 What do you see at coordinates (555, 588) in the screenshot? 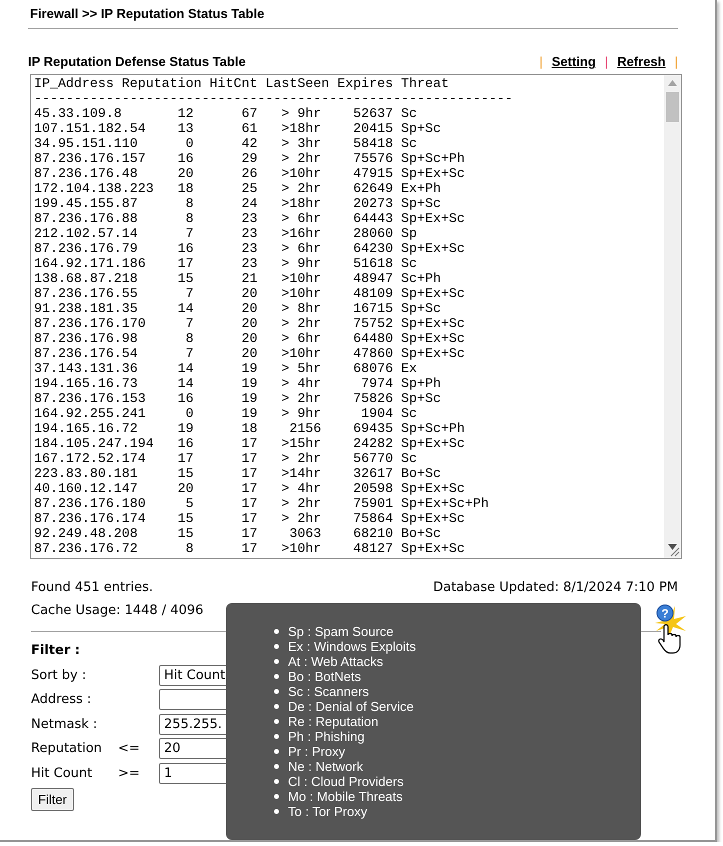
I see `database-updated: Database Updated: 8/1/2024 7:10 PM` at bounding box center [555, 588].